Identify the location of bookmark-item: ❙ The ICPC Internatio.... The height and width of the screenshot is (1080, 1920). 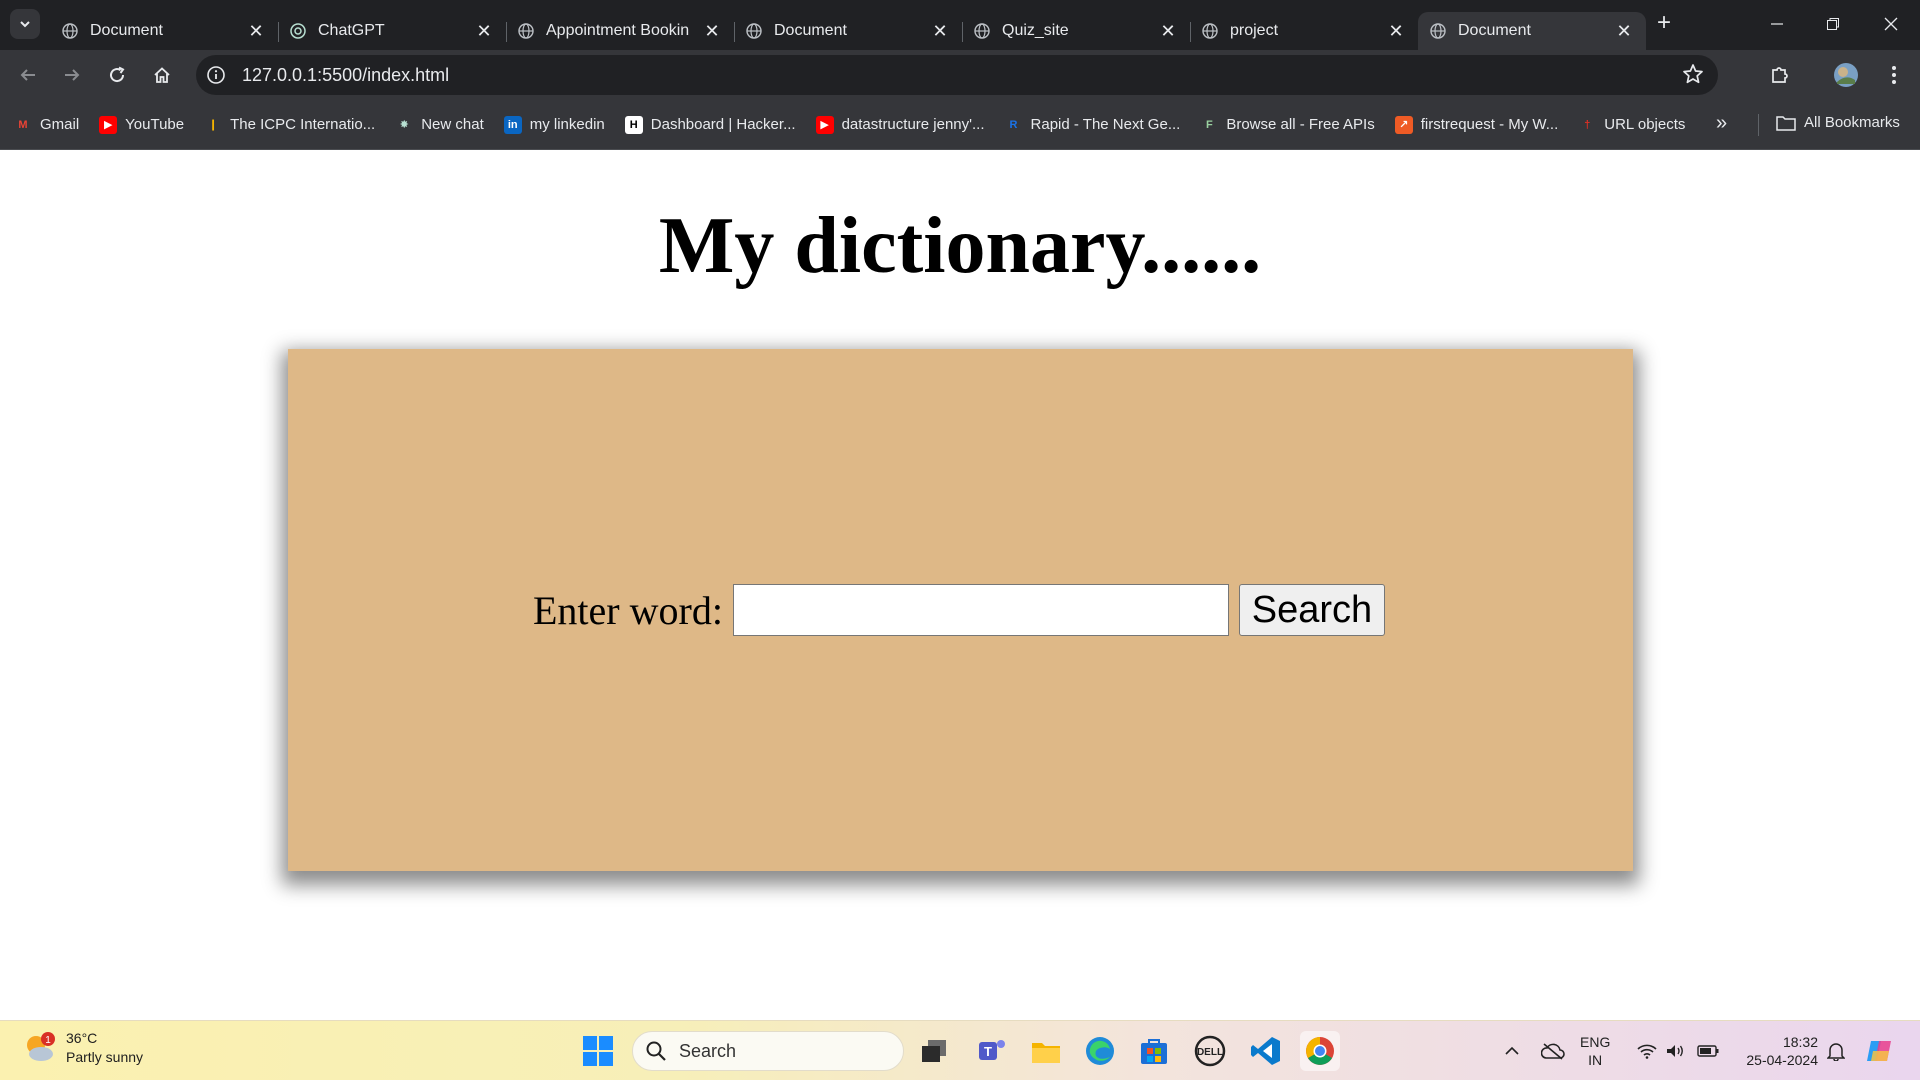
(290, 125).